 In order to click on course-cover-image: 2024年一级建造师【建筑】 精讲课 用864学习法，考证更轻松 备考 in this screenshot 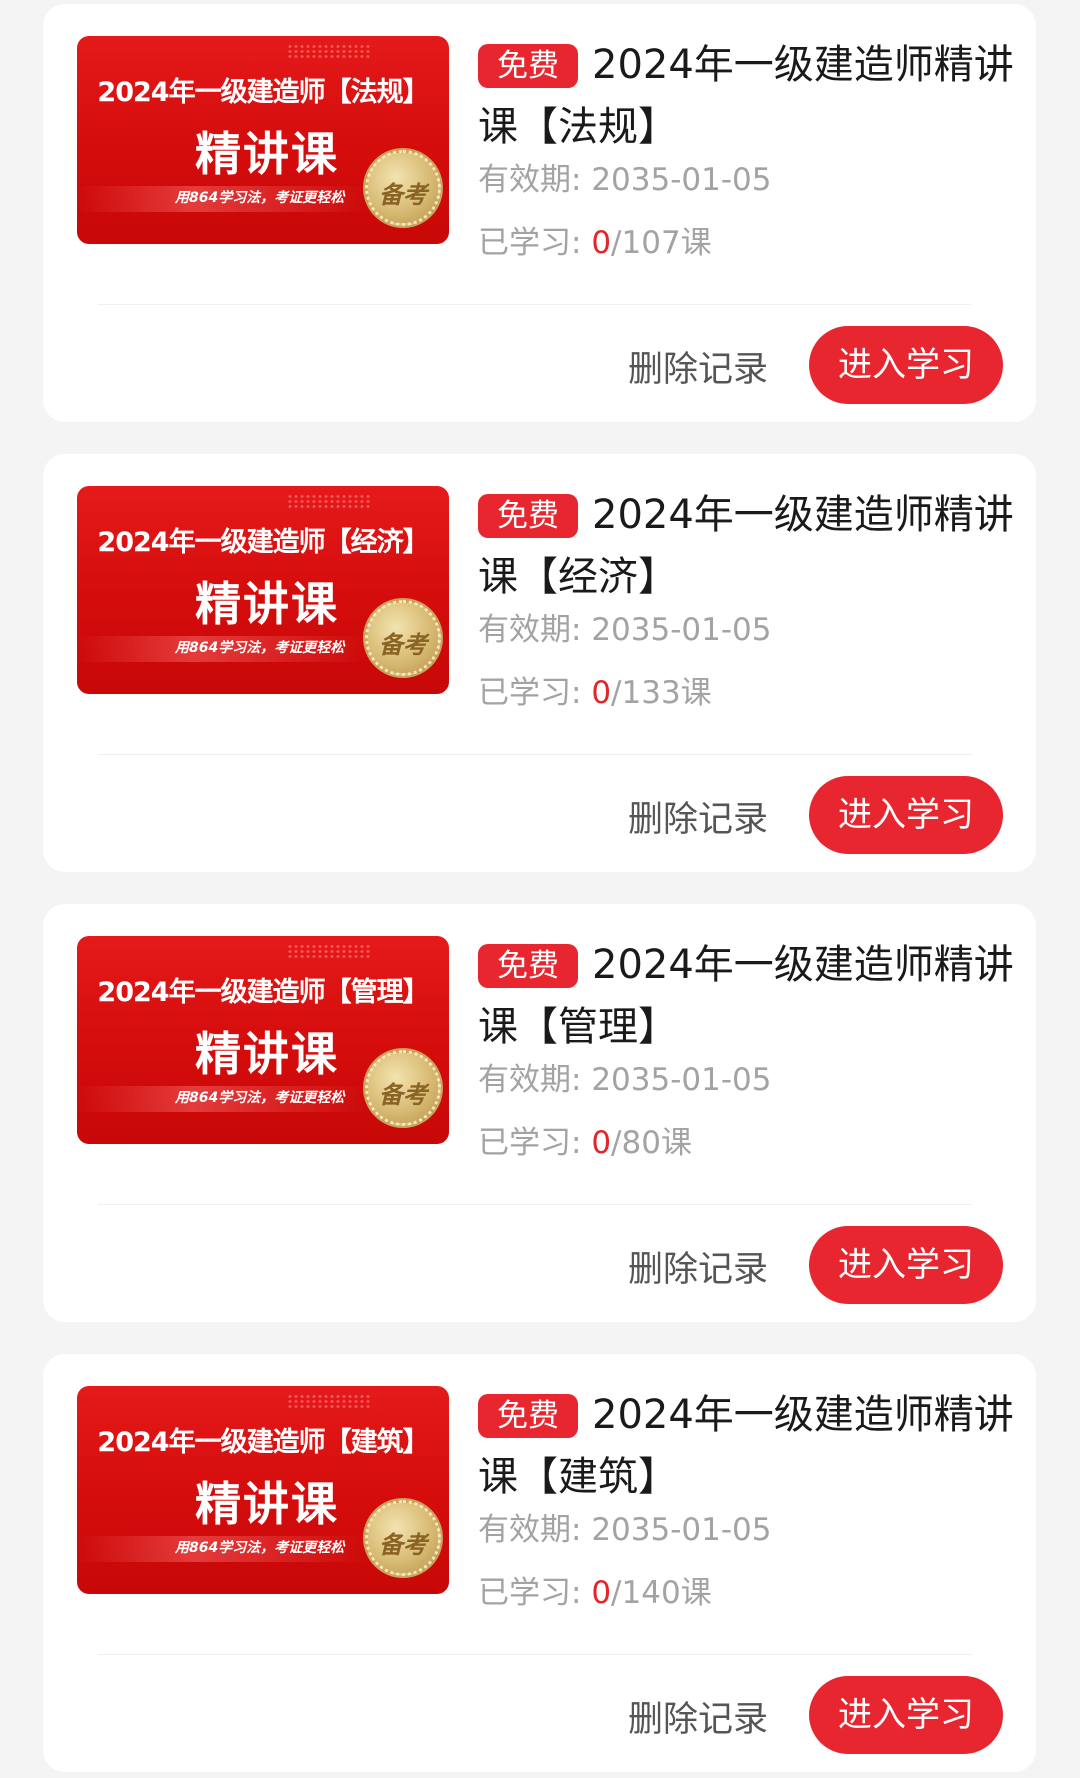, I will do `click(263, 1490)`.